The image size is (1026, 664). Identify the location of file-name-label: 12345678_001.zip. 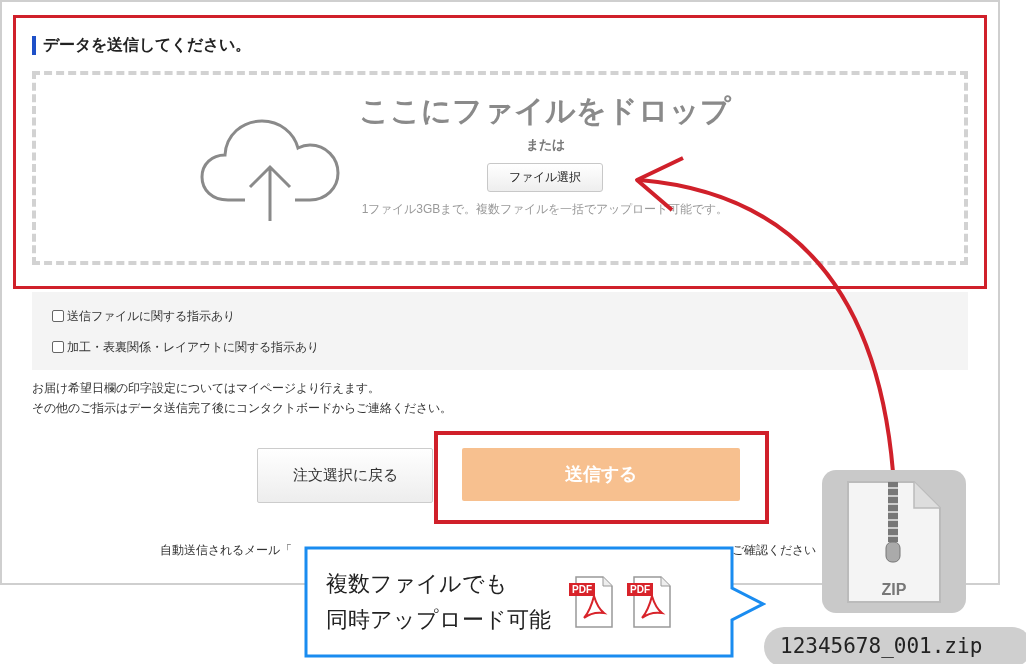
(895, 645).